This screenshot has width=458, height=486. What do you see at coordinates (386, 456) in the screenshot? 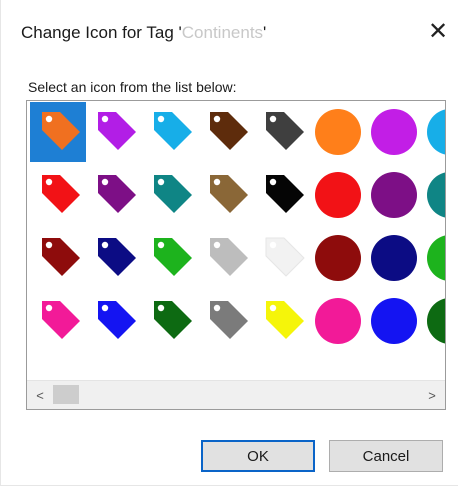
I see `cancel-button: Cancel` at bounding box center [386, 456].